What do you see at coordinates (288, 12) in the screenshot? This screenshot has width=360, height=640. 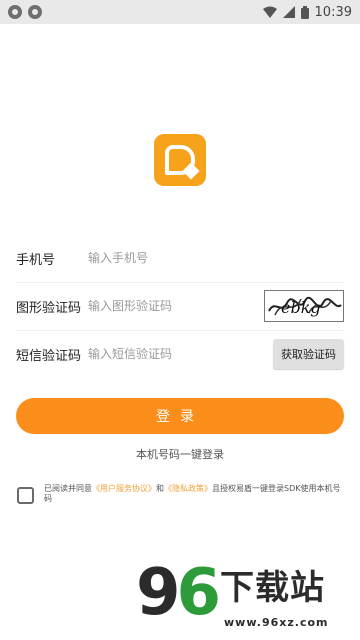 I see `signal-icon` at bounding box center [288, 12].